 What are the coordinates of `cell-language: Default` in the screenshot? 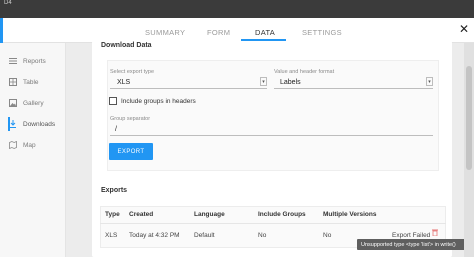 It's located at (204, 235).